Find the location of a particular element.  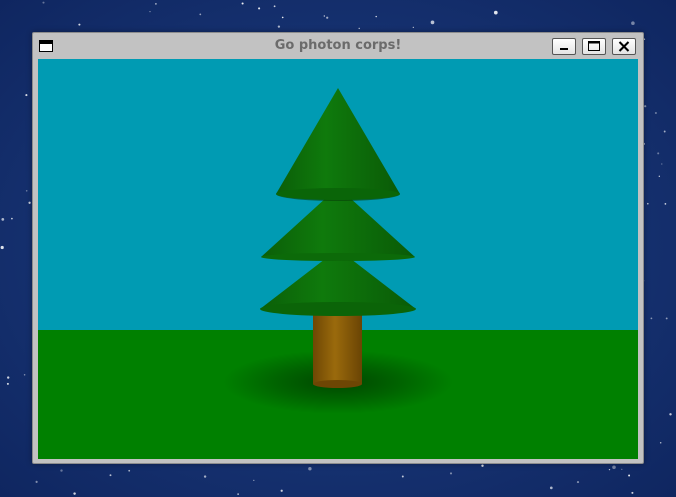

title-bar: Go photon corps! is located at coordinates (338, 46).